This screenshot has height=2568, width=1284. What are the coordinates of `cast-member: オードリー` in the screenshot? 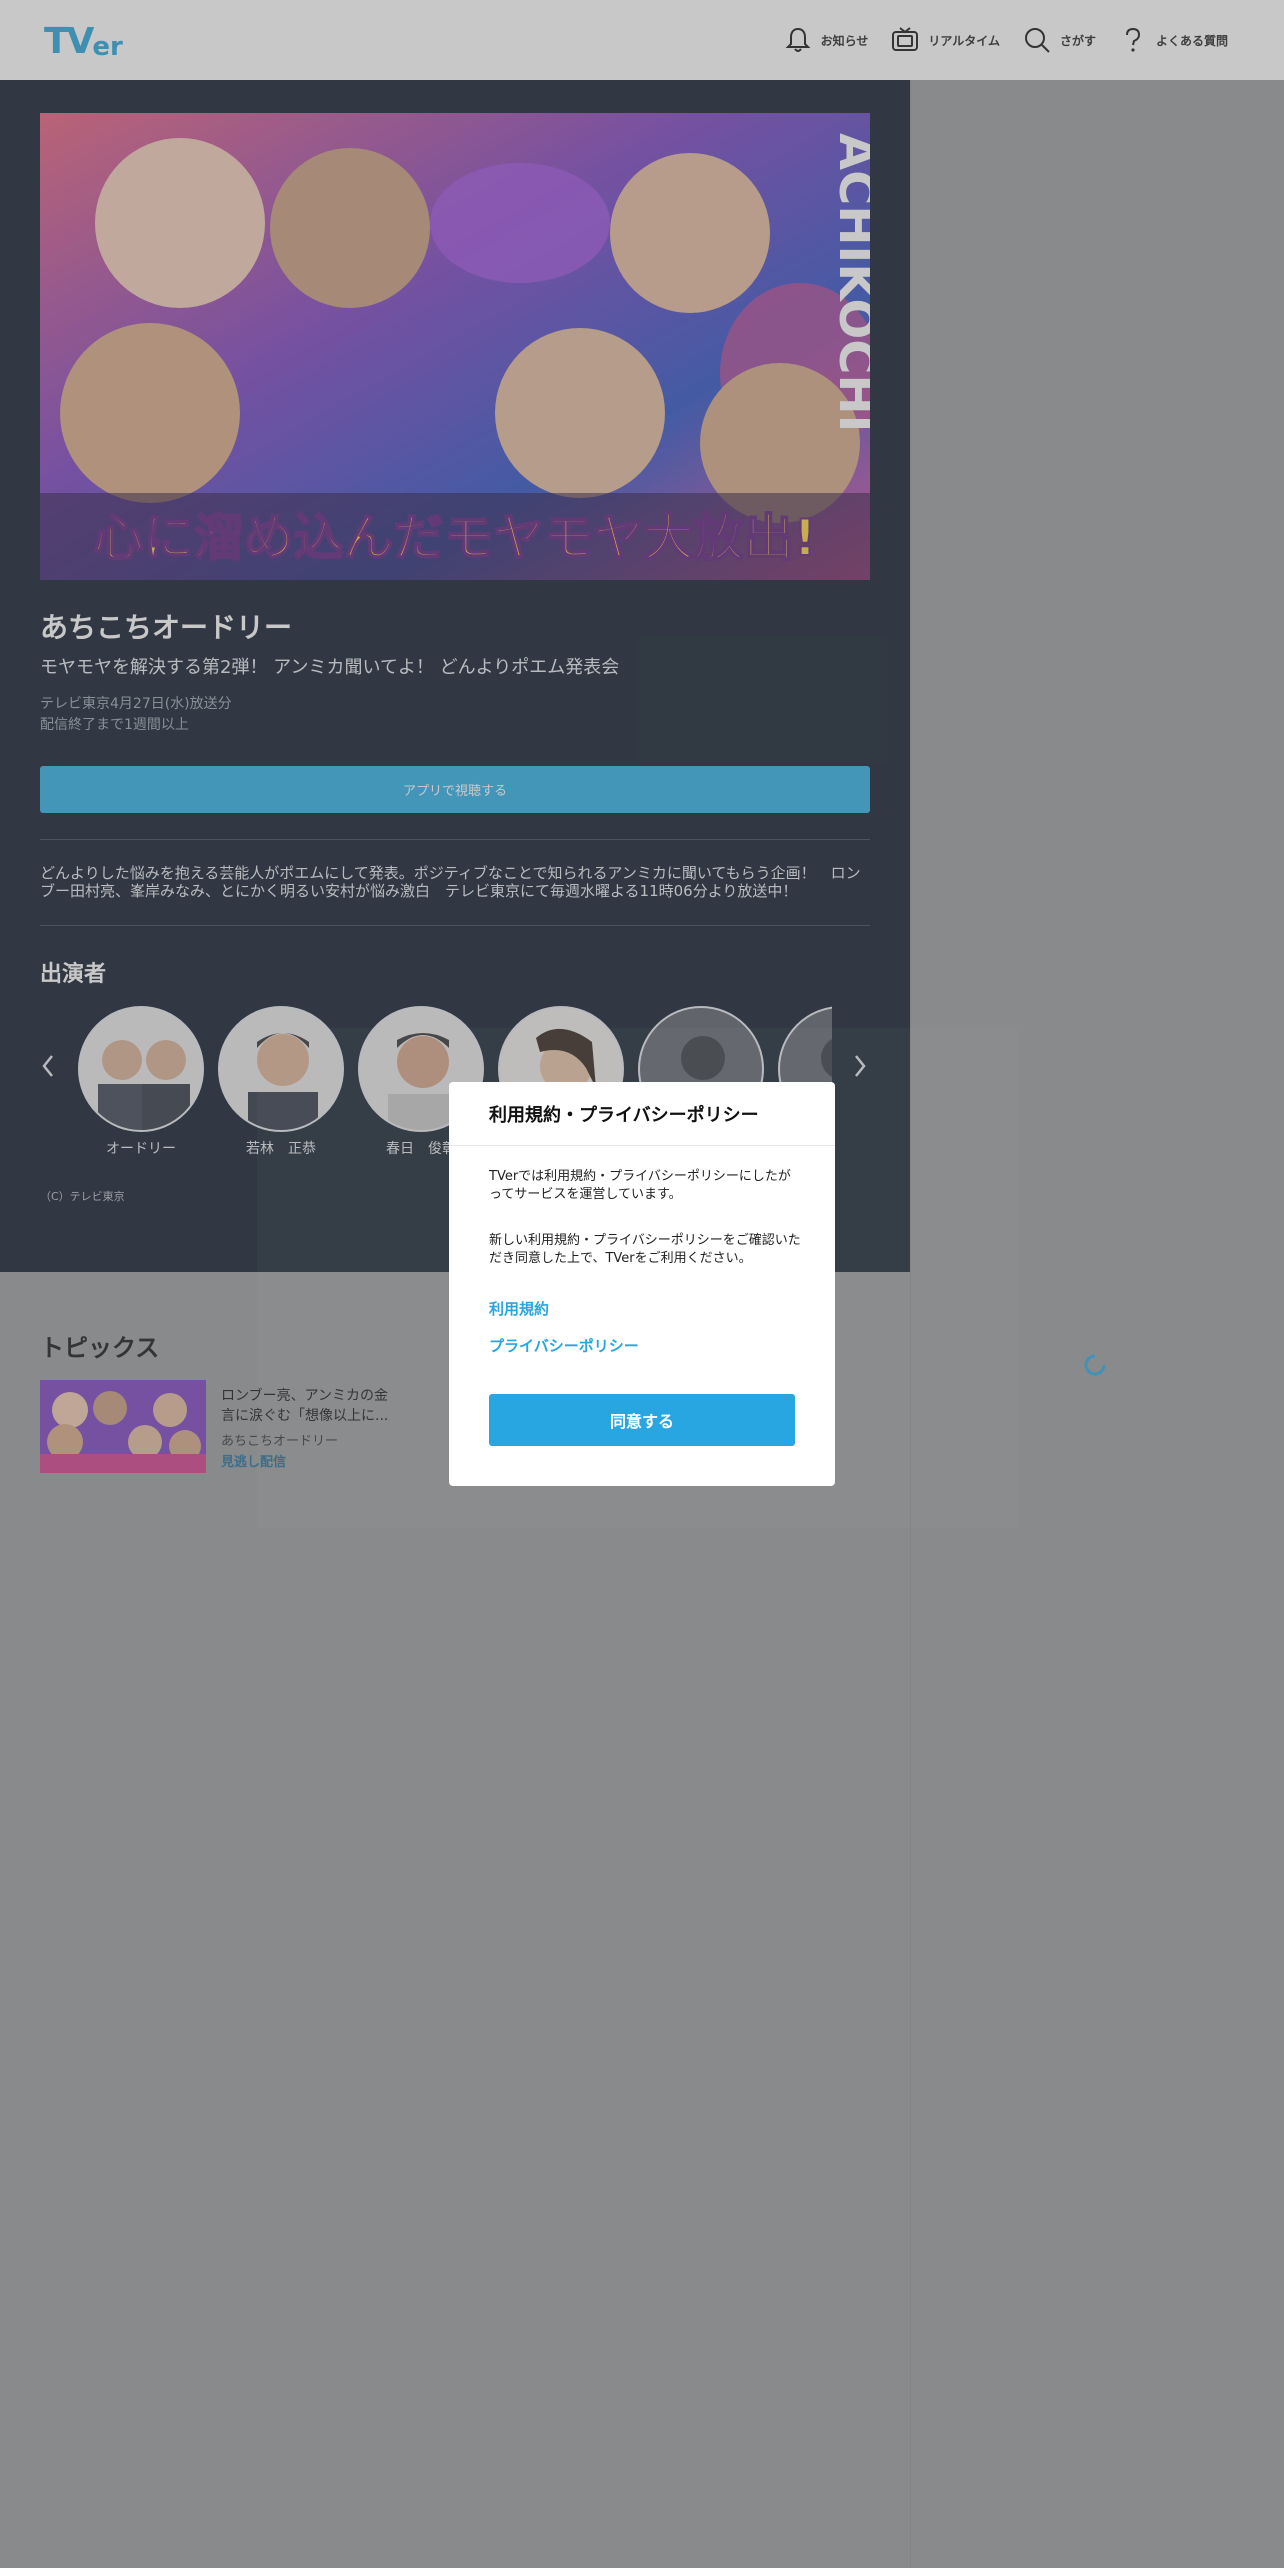 It's located at (141, 1082).